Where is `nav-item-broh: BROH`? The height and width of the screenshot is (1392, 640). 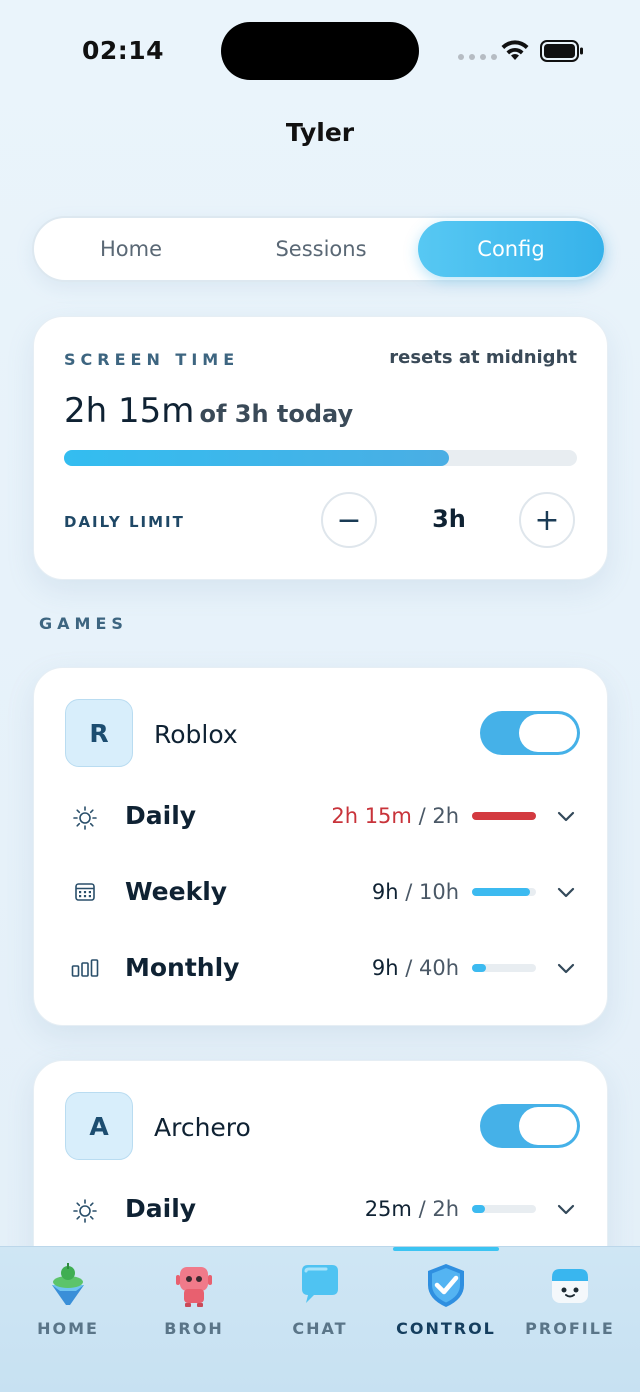 nav-item-broh: BROH is located at coordinates (194, 1319).